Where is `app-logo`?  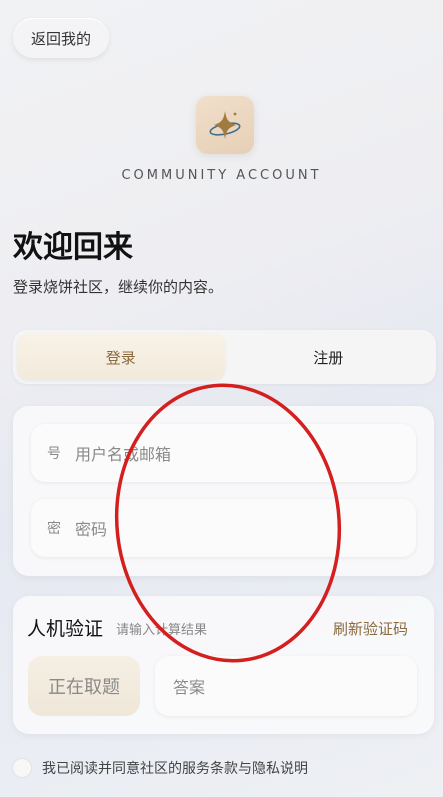
app-logo is located at coordinates (225, 125).